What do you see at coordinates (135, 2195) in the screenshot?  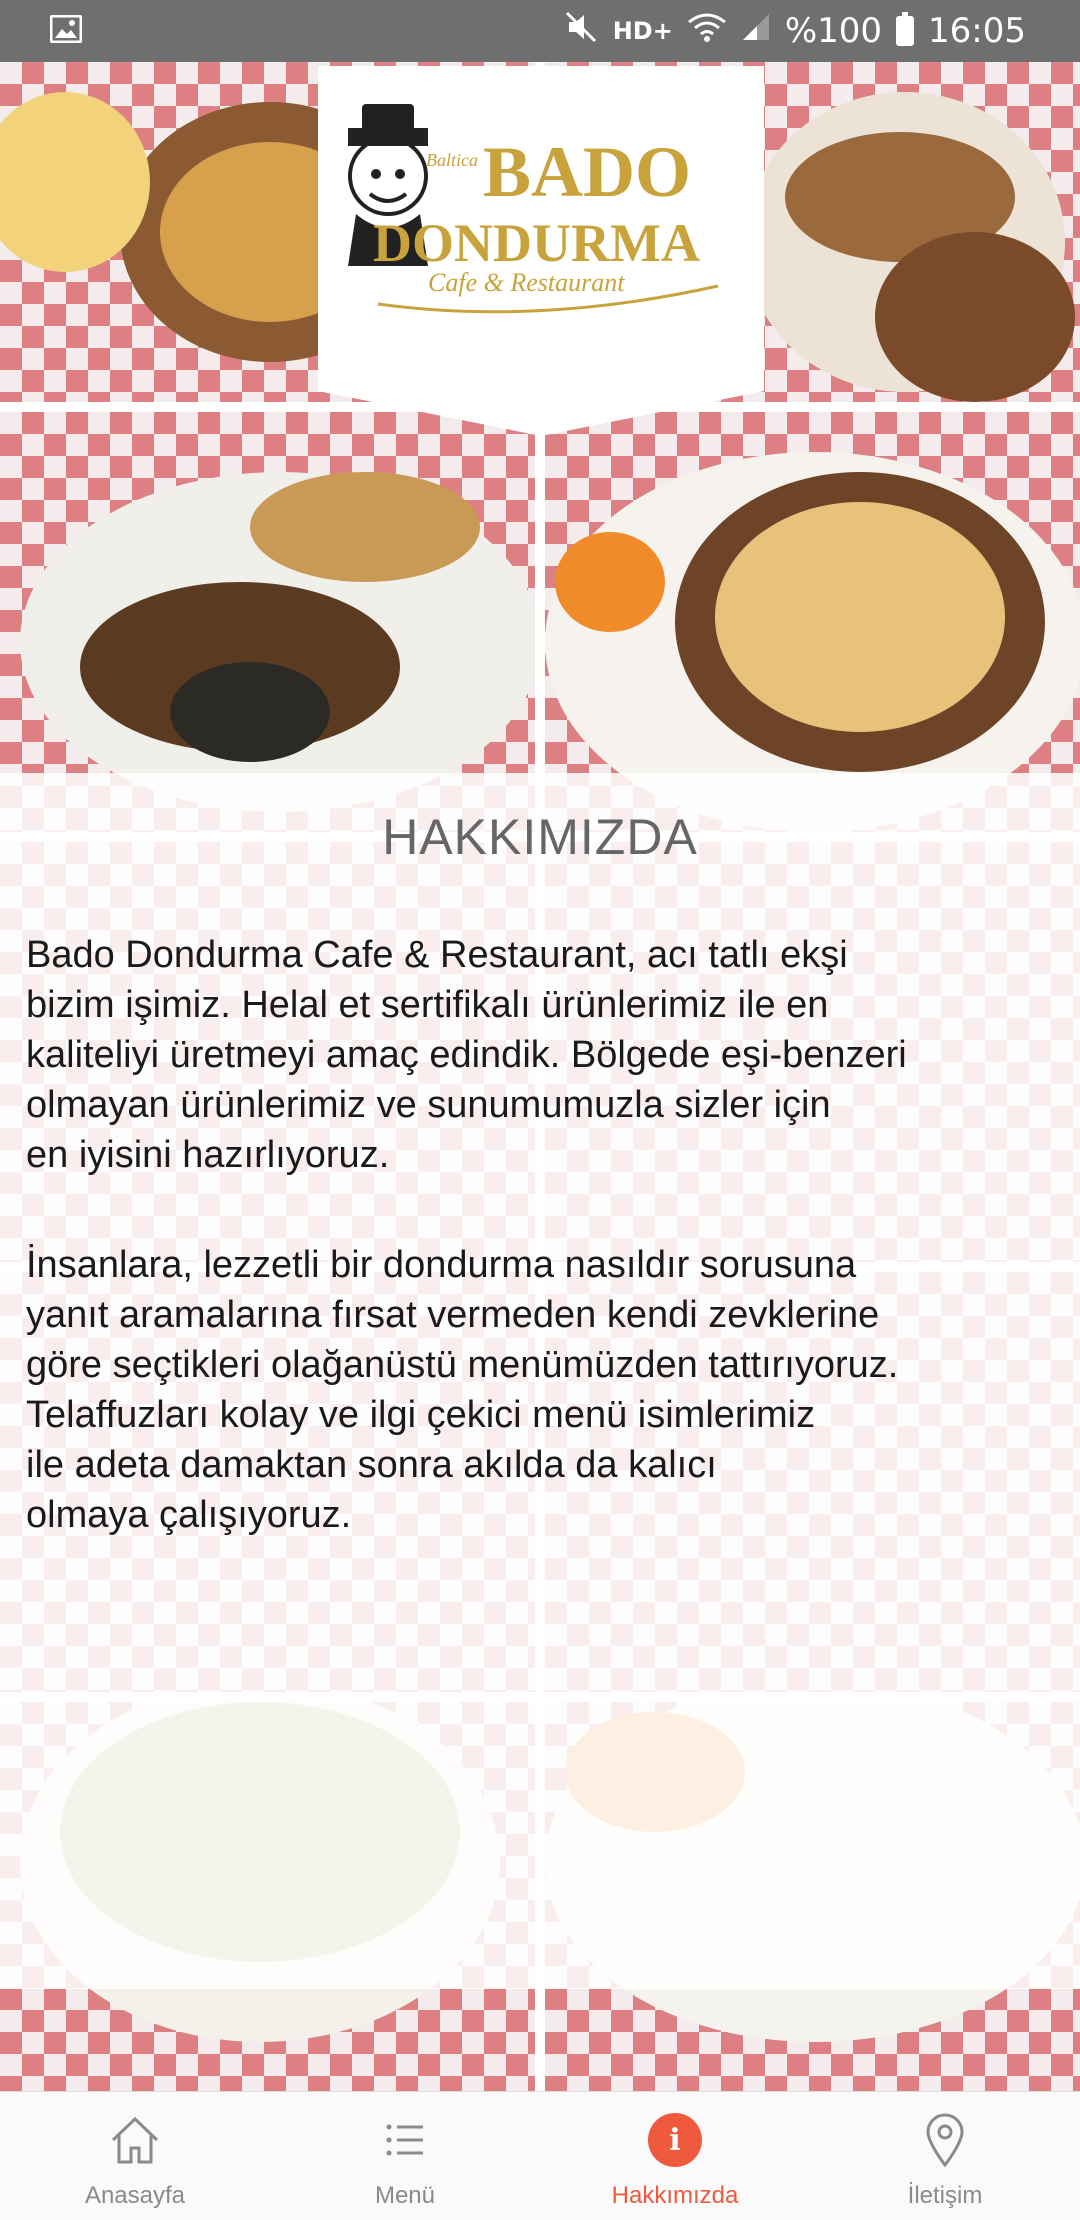 I see `nav-label: Anasayfa` at bounding box center [135, 2195].